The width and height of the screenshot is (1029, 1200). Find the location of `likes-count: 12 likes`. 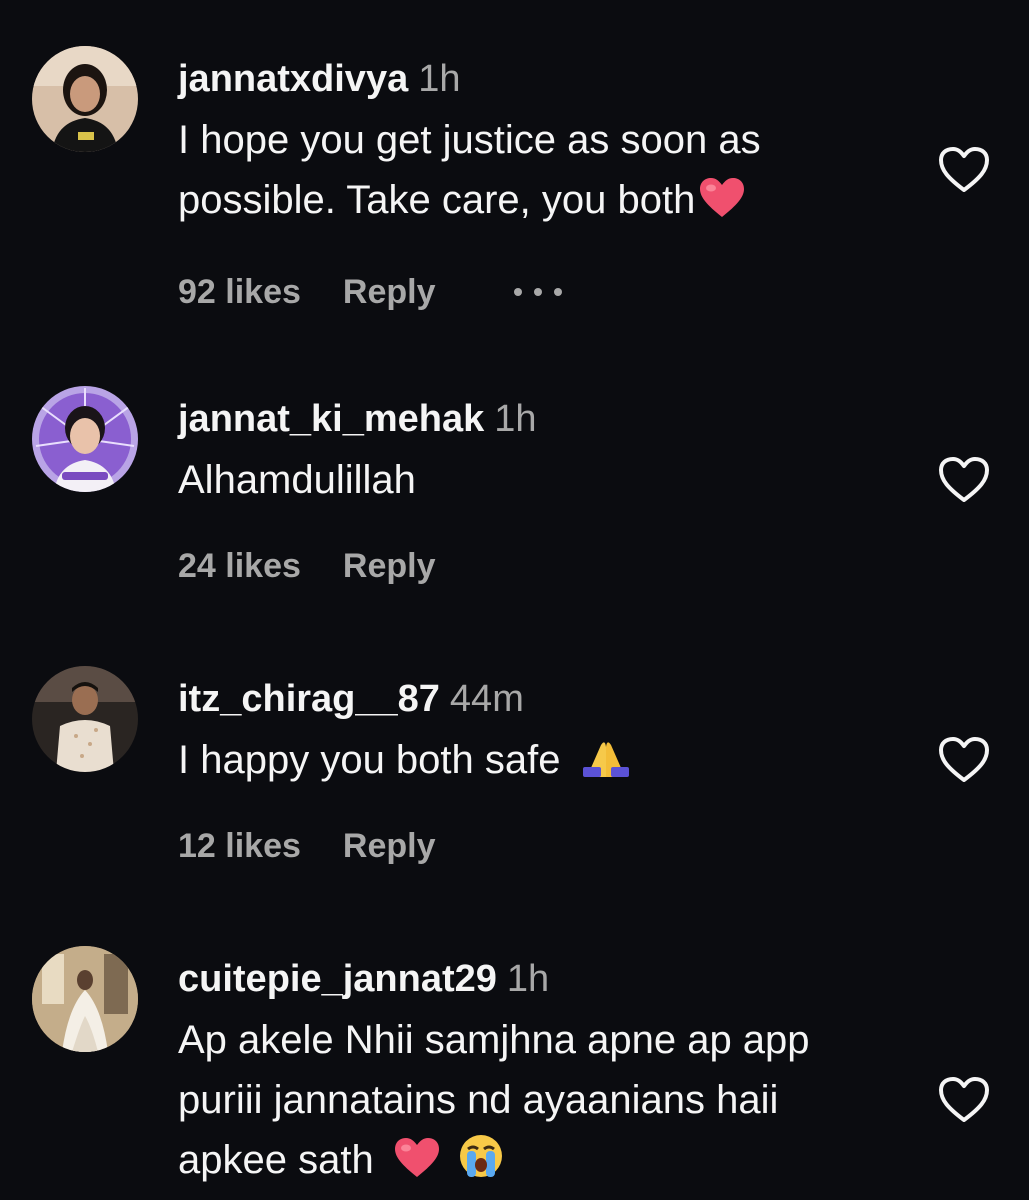

likes-count: 12 likes is located at coordinates (239, 846).